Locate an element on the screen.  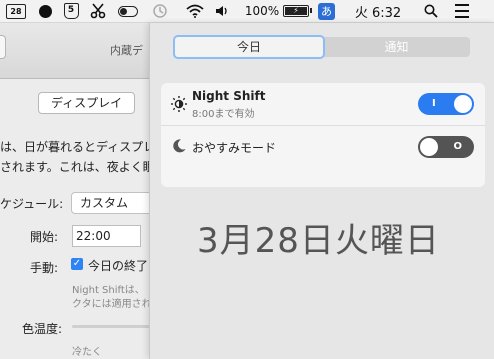
wifi-svg is located at coordinates (195, 11).